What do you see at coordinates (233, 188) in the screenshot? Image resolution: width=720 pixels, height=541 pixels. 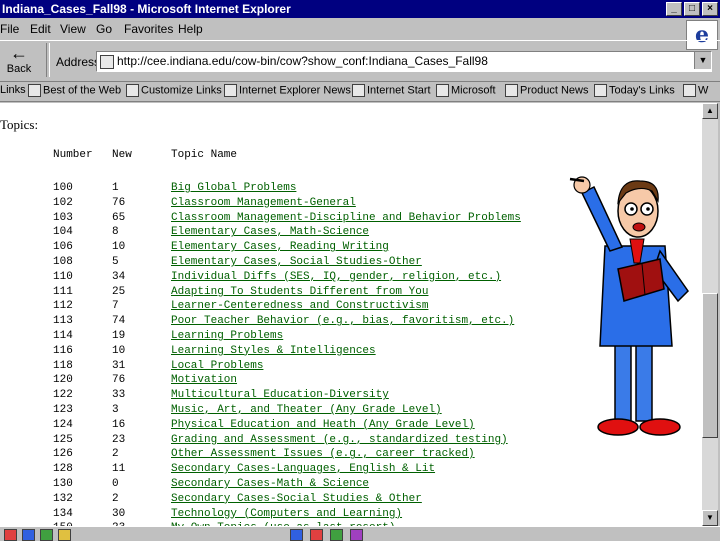 I see `topic-link: Big Global Problems` at bounding box center [233, 188].